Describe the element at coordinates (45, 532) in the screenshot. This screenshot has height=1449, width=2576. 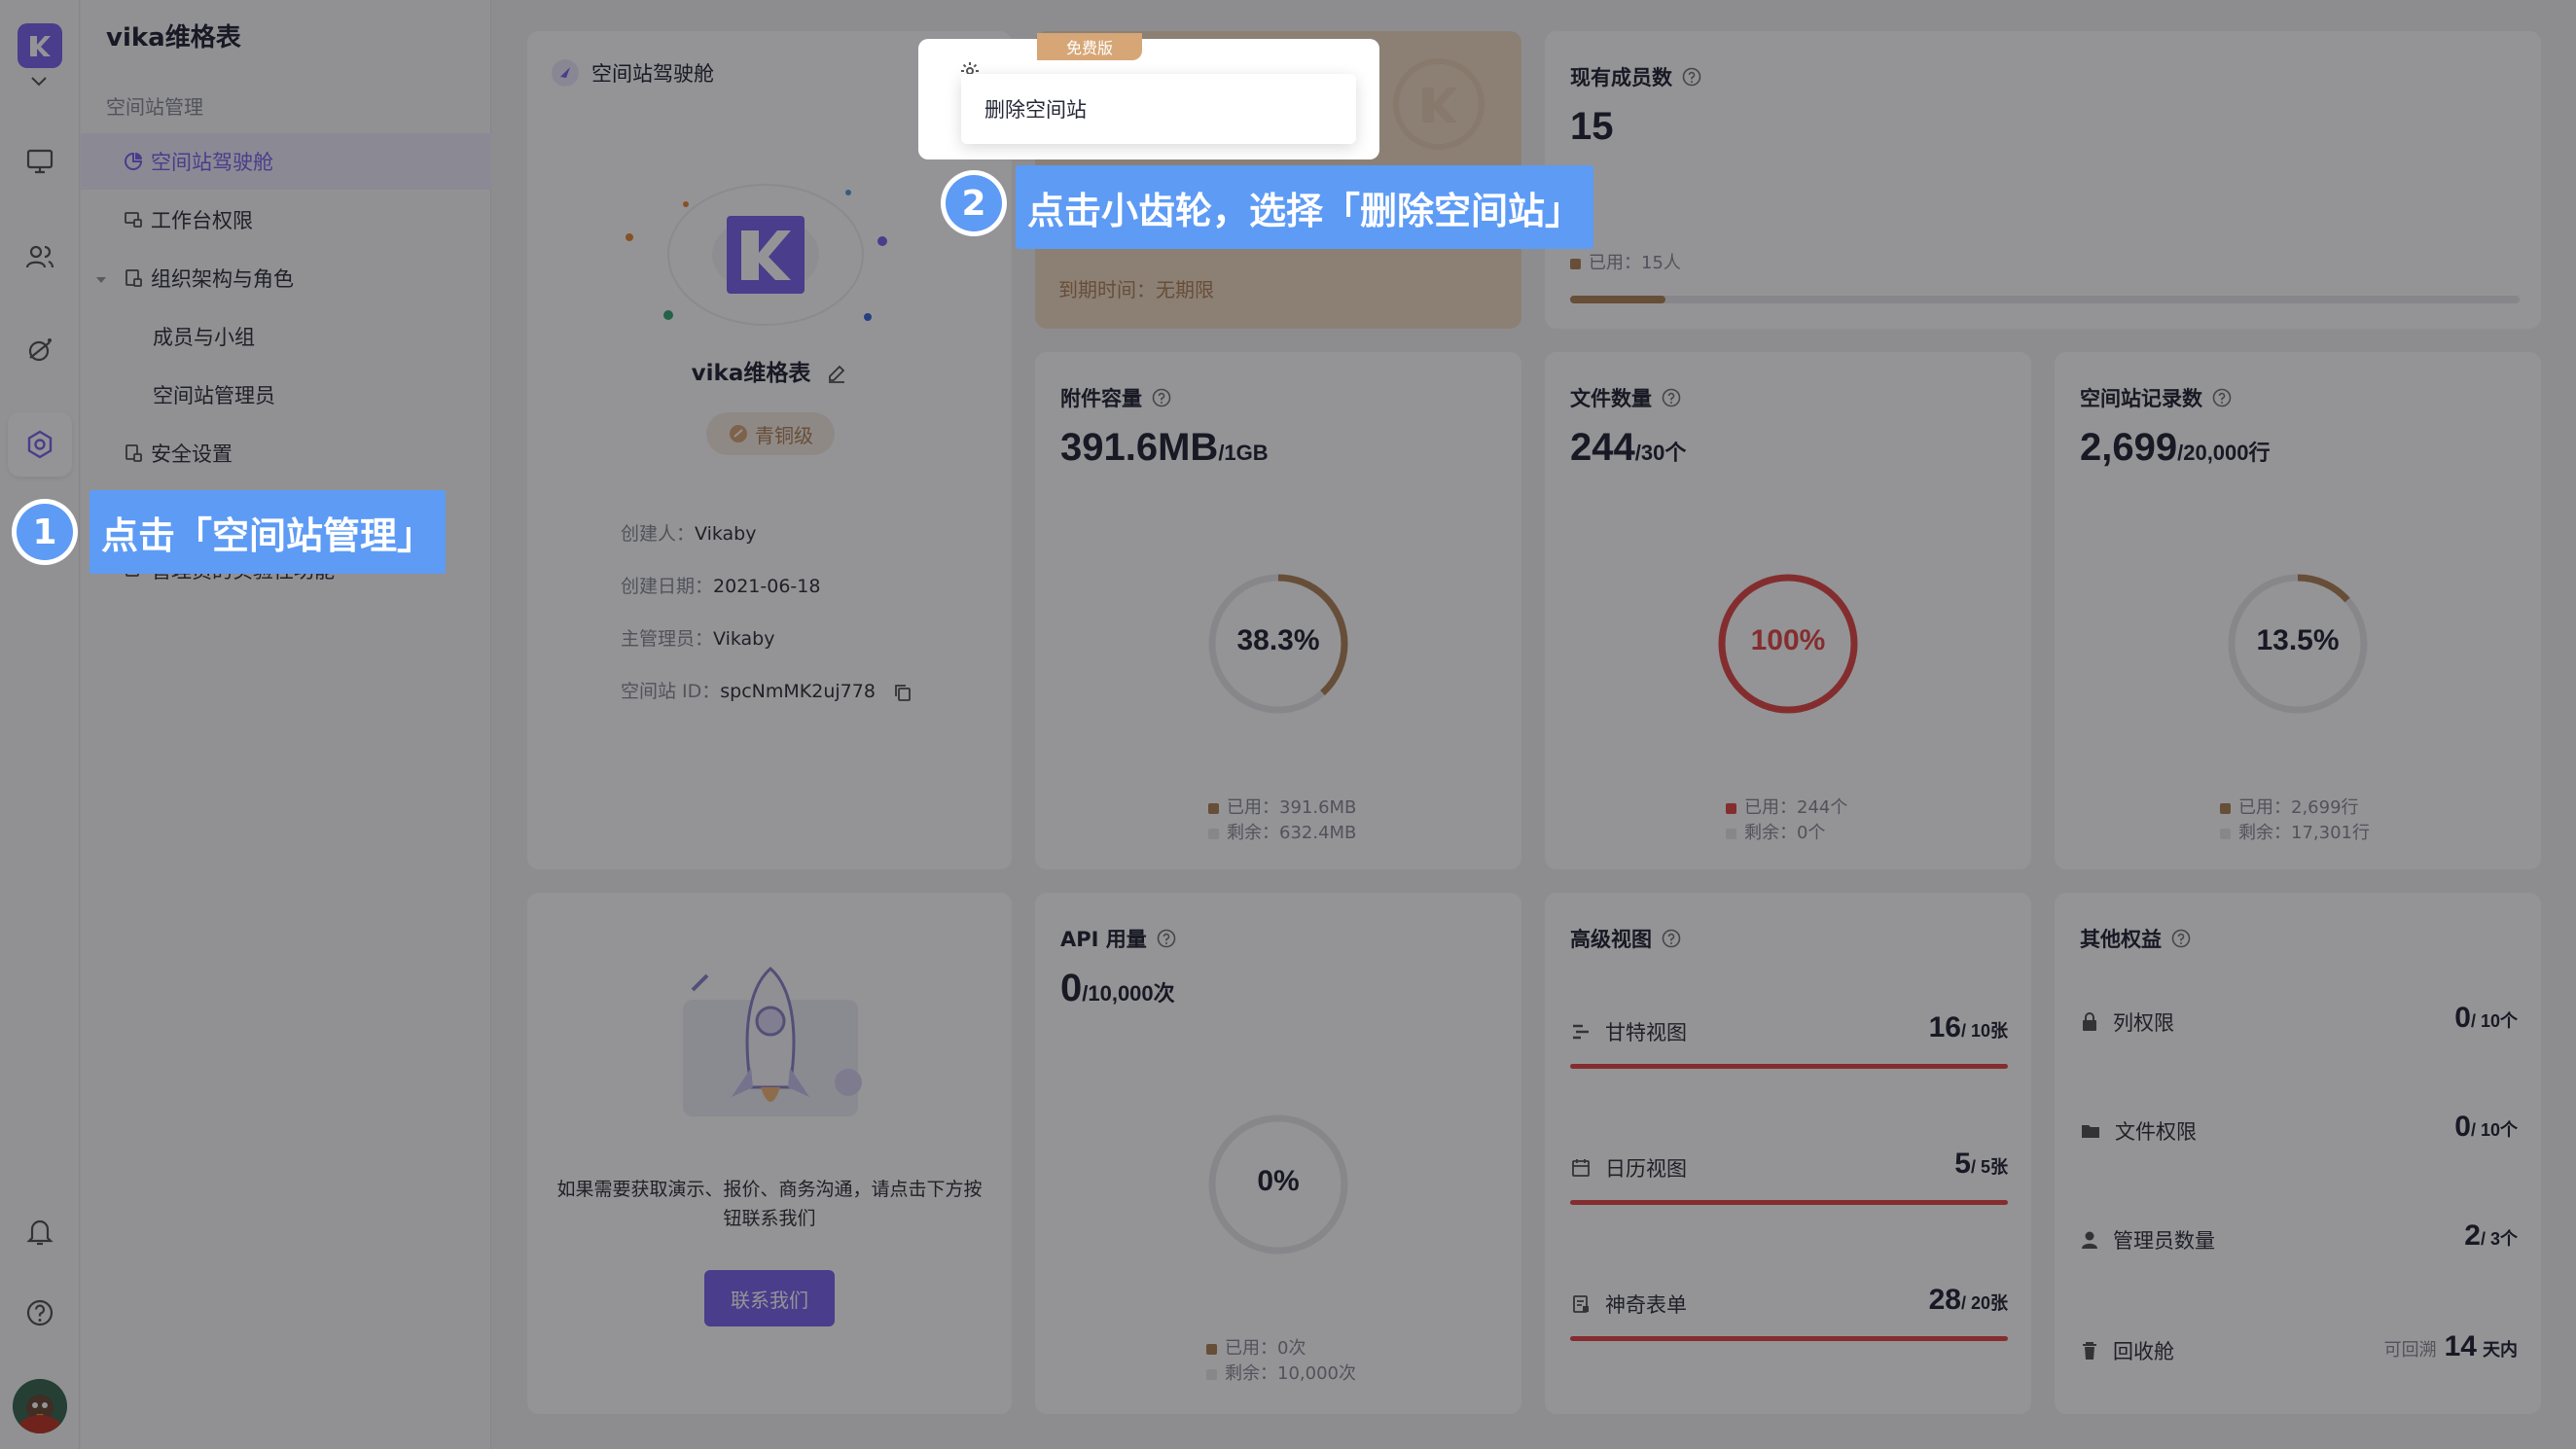
I see `step-1-badge: 1` at that location.